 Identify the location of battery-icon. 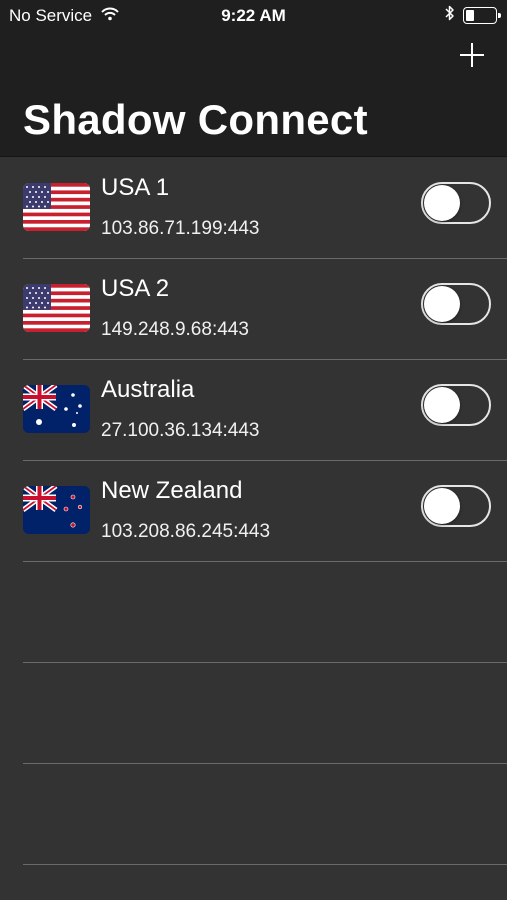
(482, 15).